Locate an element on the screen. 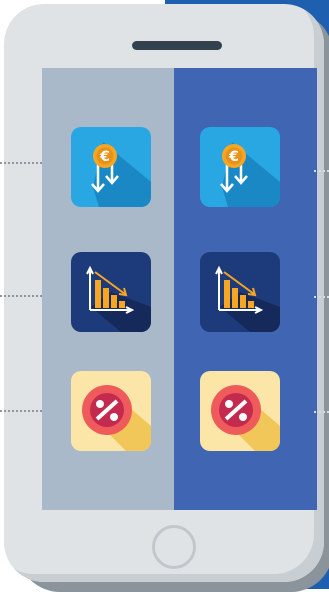  home-button is located at coordinates (174, 547).